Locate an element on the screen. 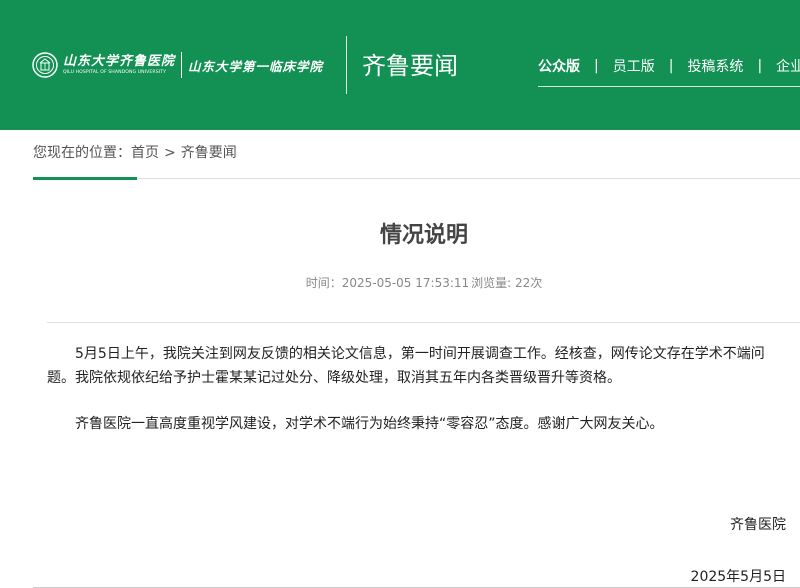 This screenshot has height=588, width=800. top-nav: 公众版 | 员工版 | 投稿系统 | 企业 is located at coordinates (669, 66).